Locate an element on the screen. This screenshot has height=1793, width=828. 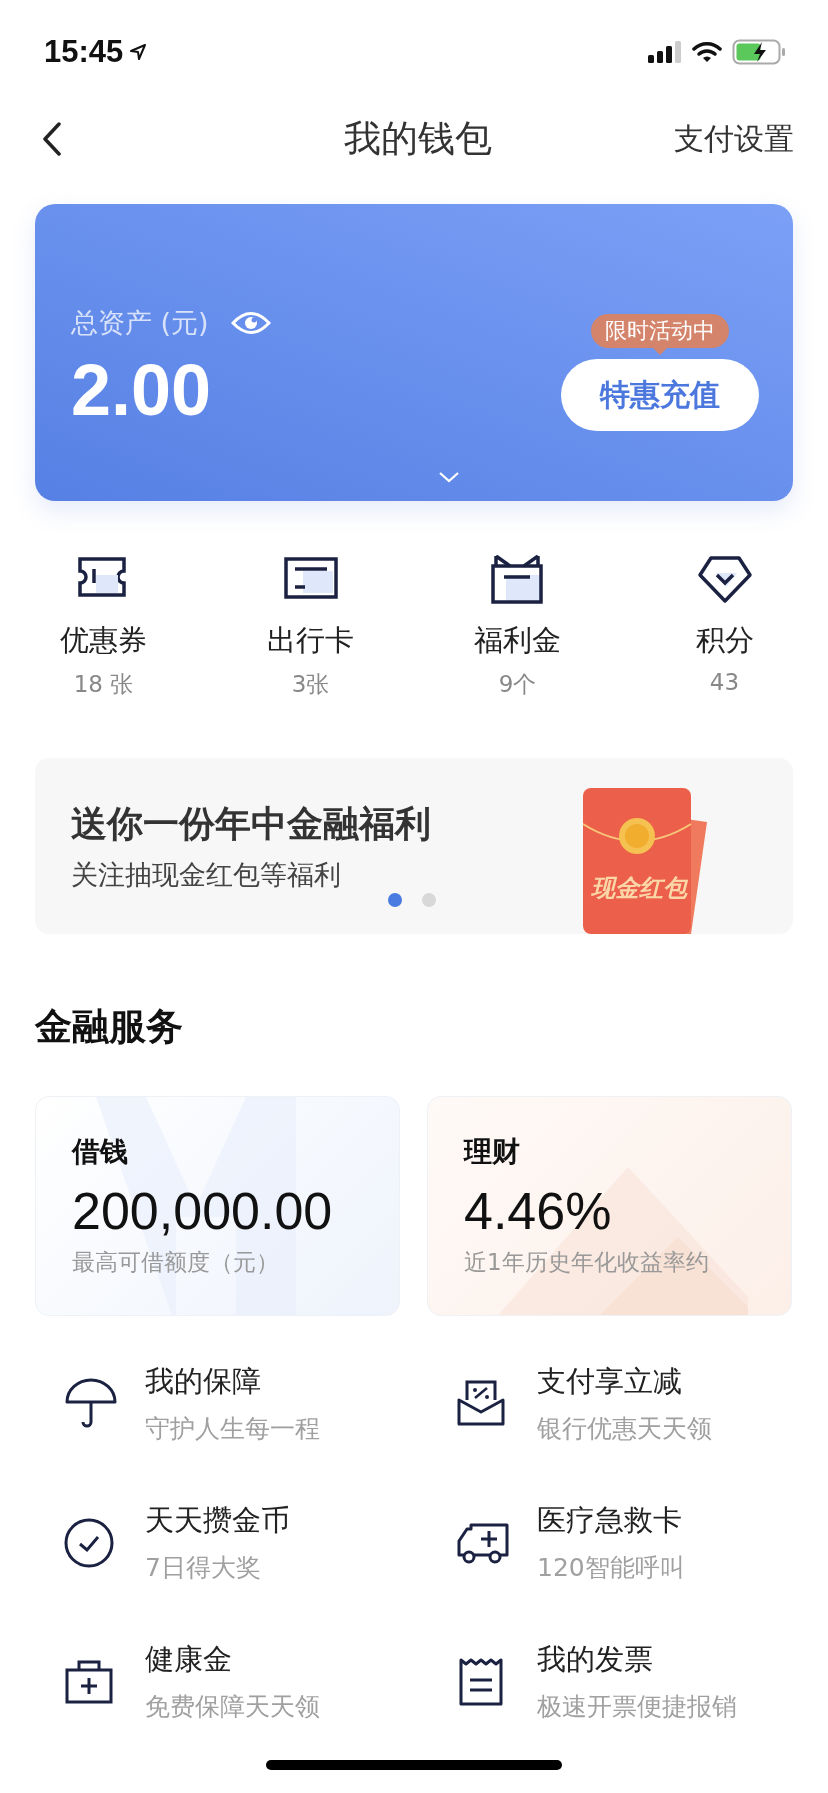
service-title: 我的发票 is located at coordinates (595, 1659).